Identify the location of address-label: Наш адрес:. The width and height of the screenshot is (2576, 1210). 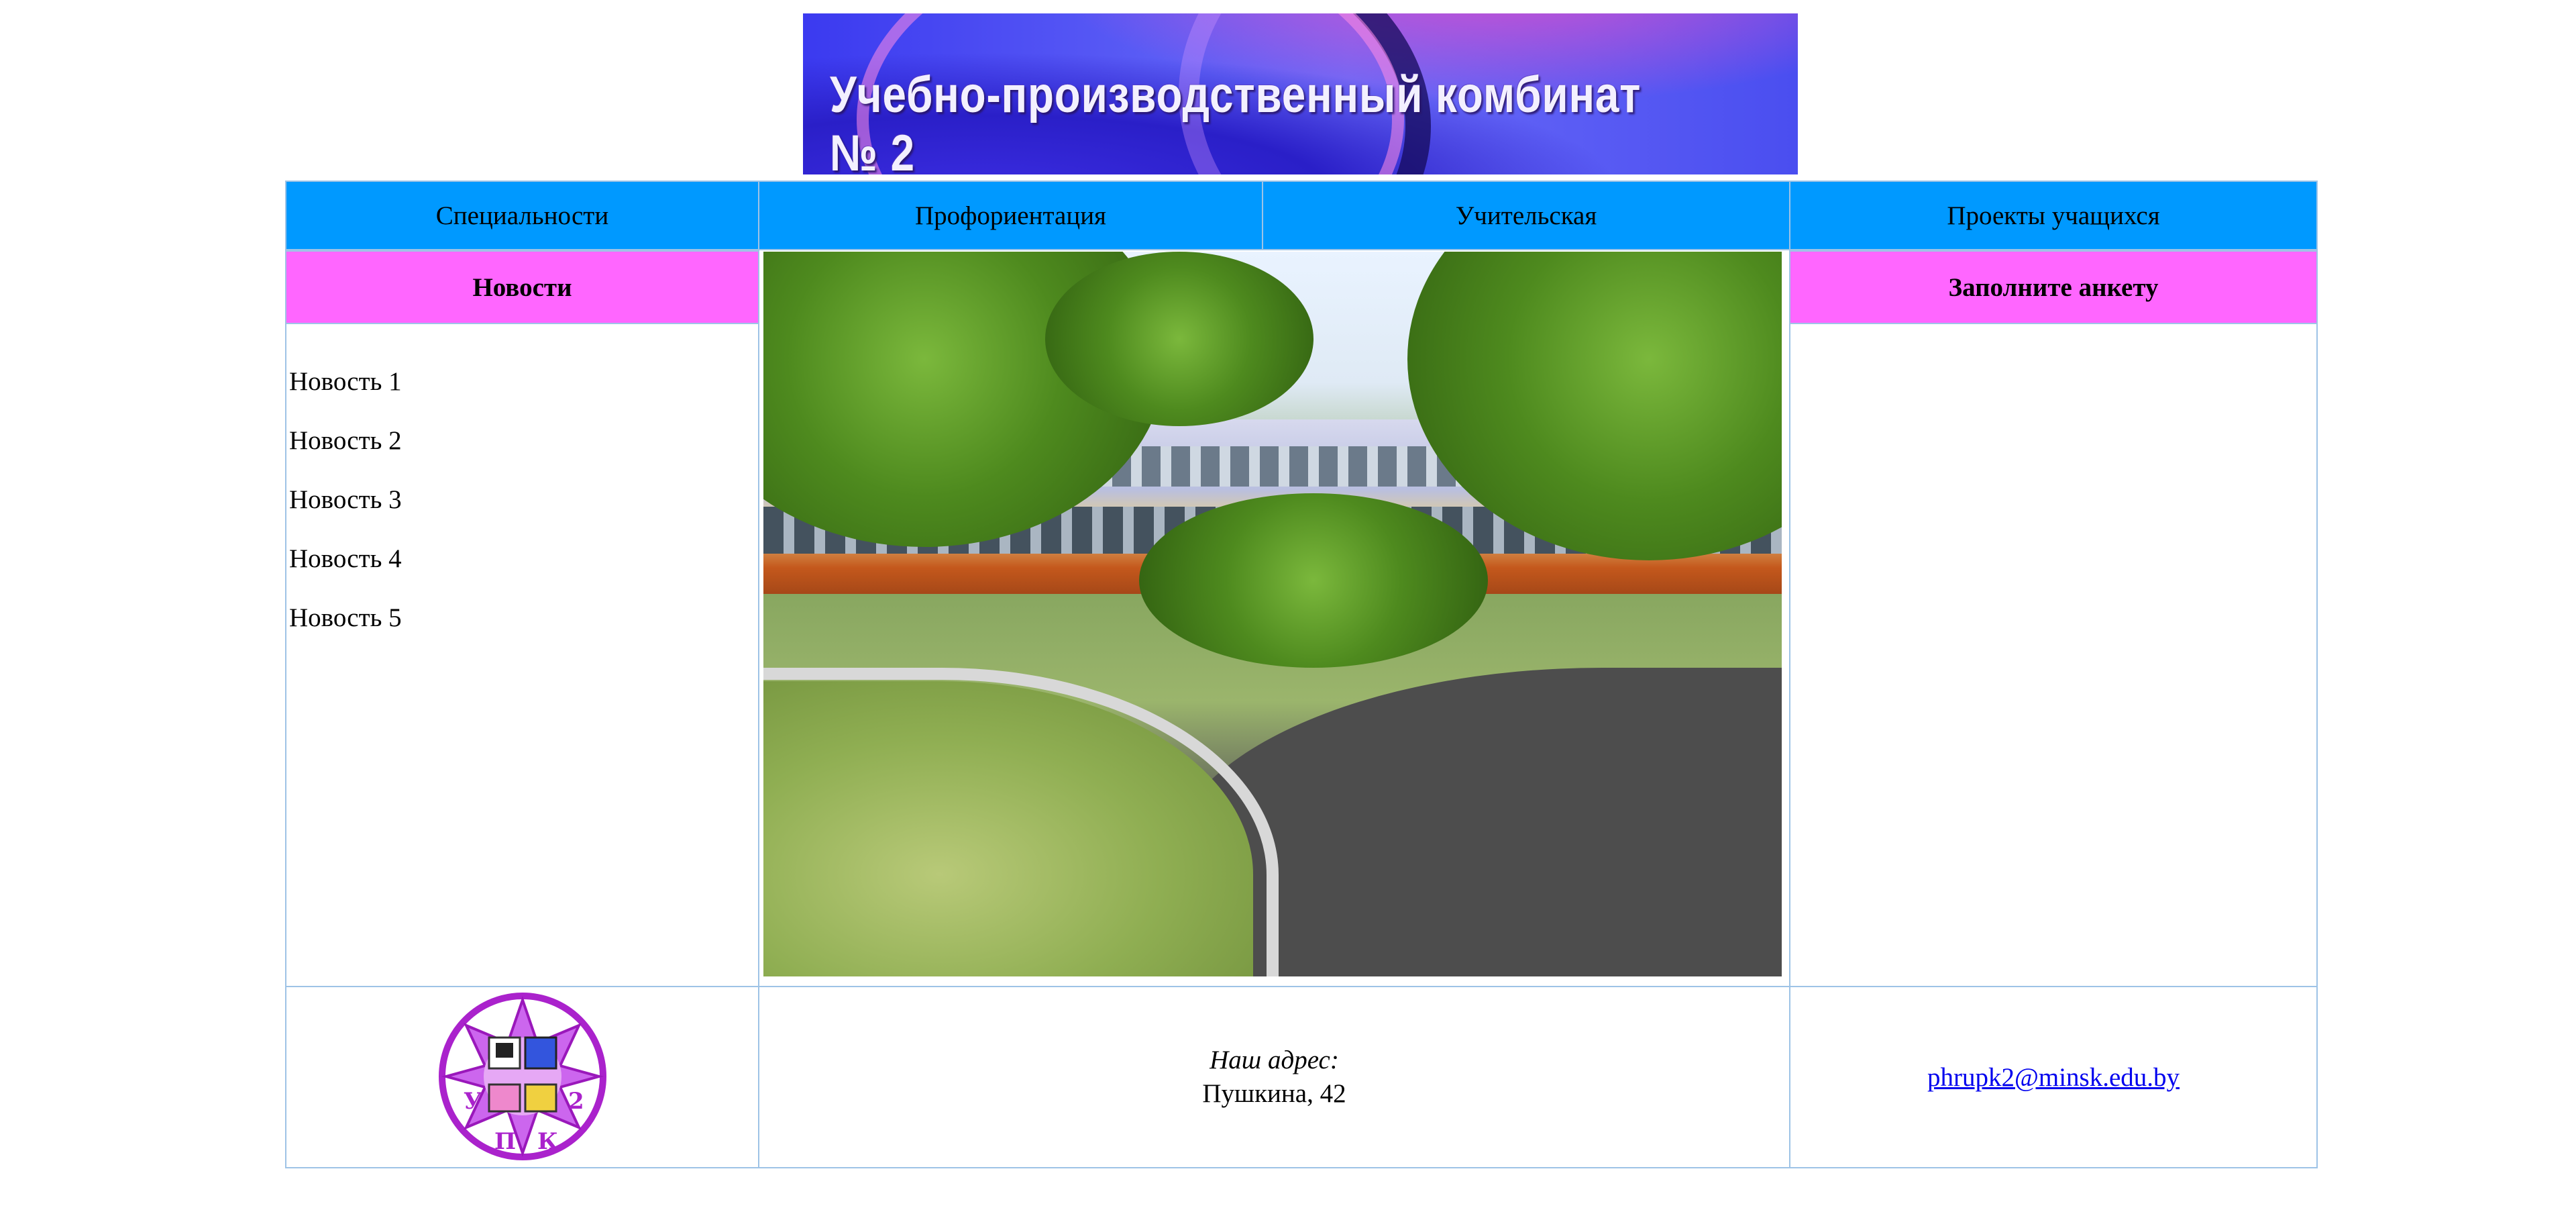
(1274, 1060).